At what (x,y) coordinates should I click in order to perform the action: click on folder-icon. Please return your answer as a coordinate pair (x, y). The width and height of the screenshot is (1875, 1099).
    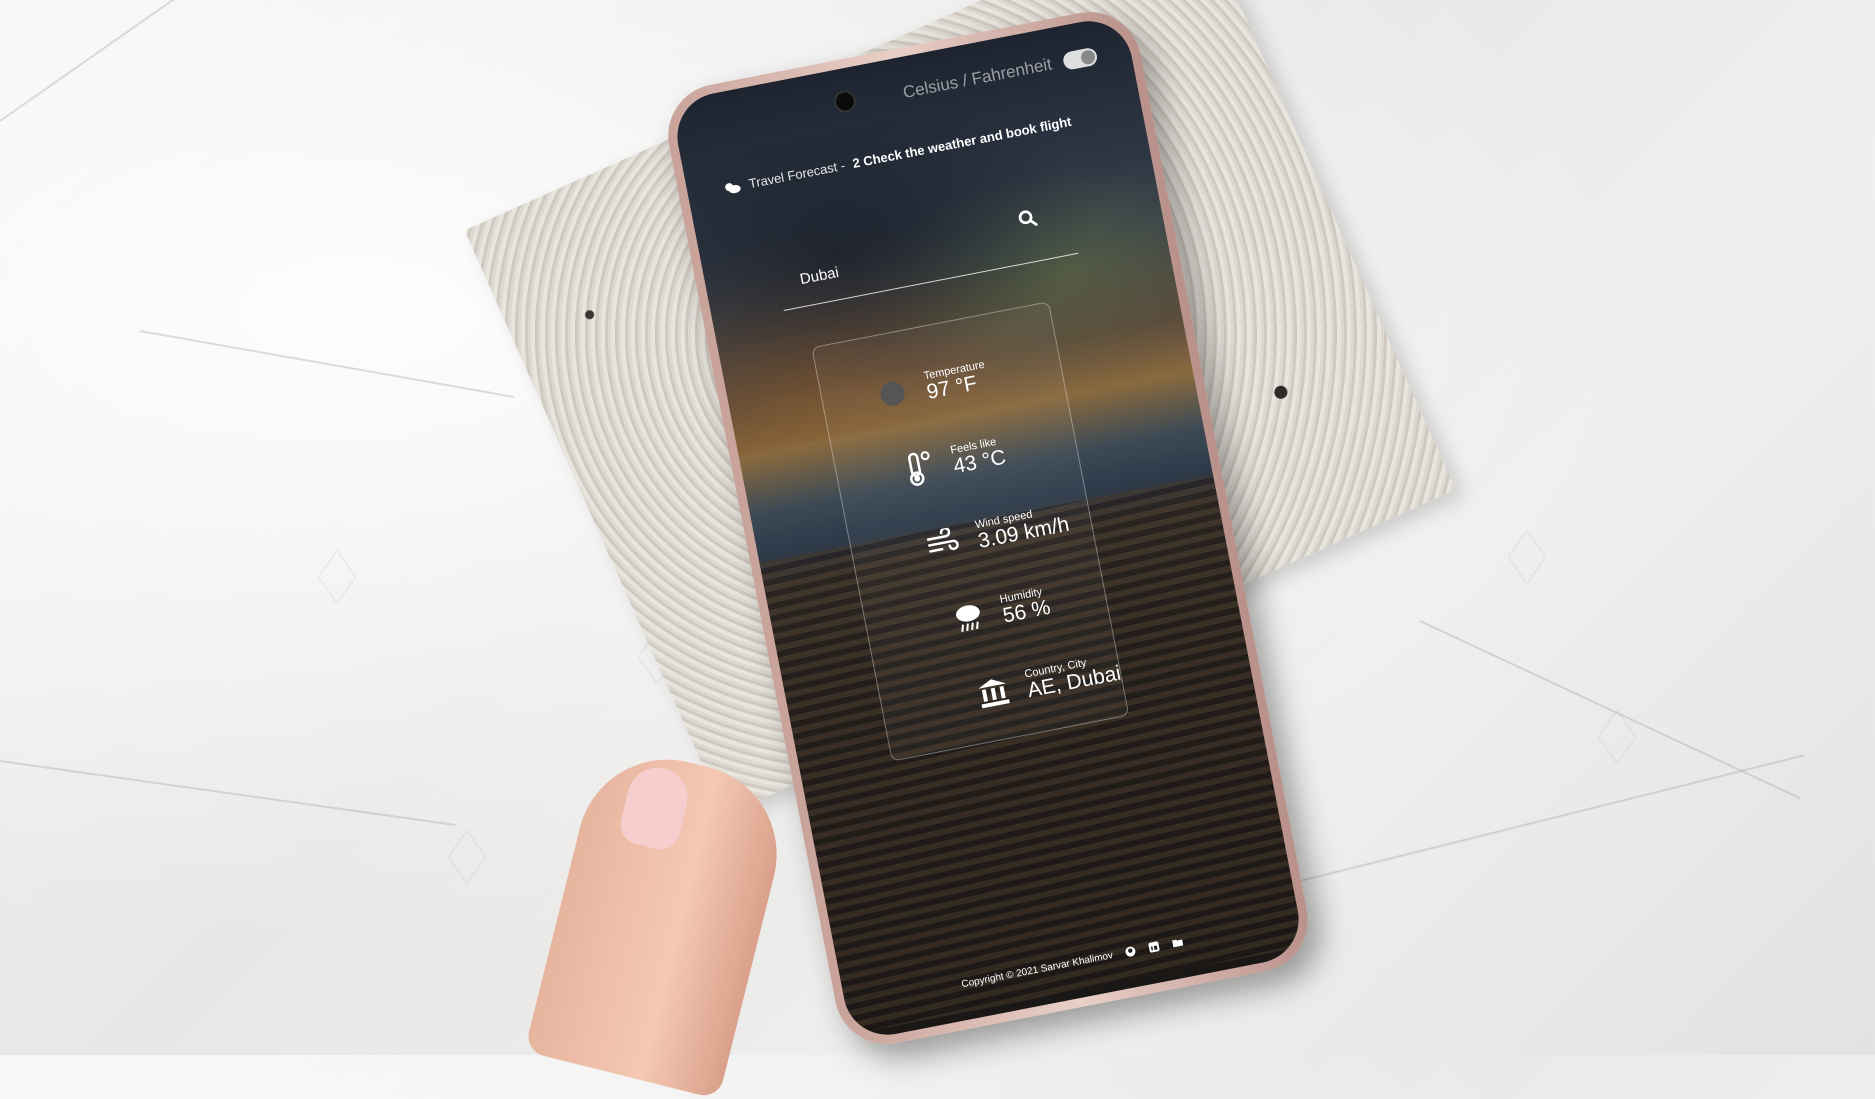
    Looking at the image, I should click on (1178, 942).